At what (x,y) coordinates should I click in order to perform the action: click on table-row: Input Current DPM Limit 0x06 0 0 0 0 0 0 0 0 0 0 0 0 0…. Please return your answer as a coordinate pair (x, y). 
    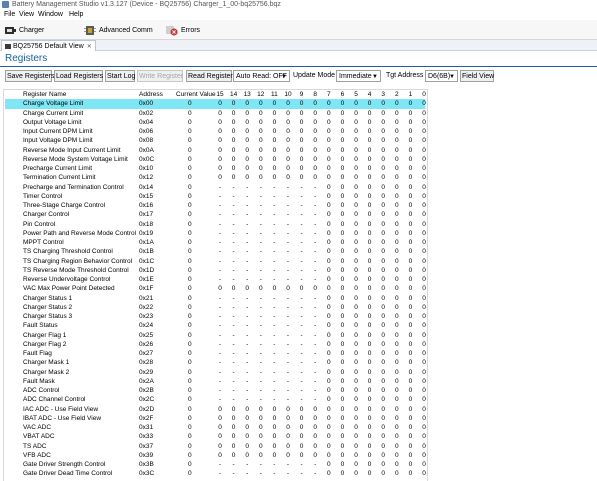
    Looking at the image, I should click on (215, 131).